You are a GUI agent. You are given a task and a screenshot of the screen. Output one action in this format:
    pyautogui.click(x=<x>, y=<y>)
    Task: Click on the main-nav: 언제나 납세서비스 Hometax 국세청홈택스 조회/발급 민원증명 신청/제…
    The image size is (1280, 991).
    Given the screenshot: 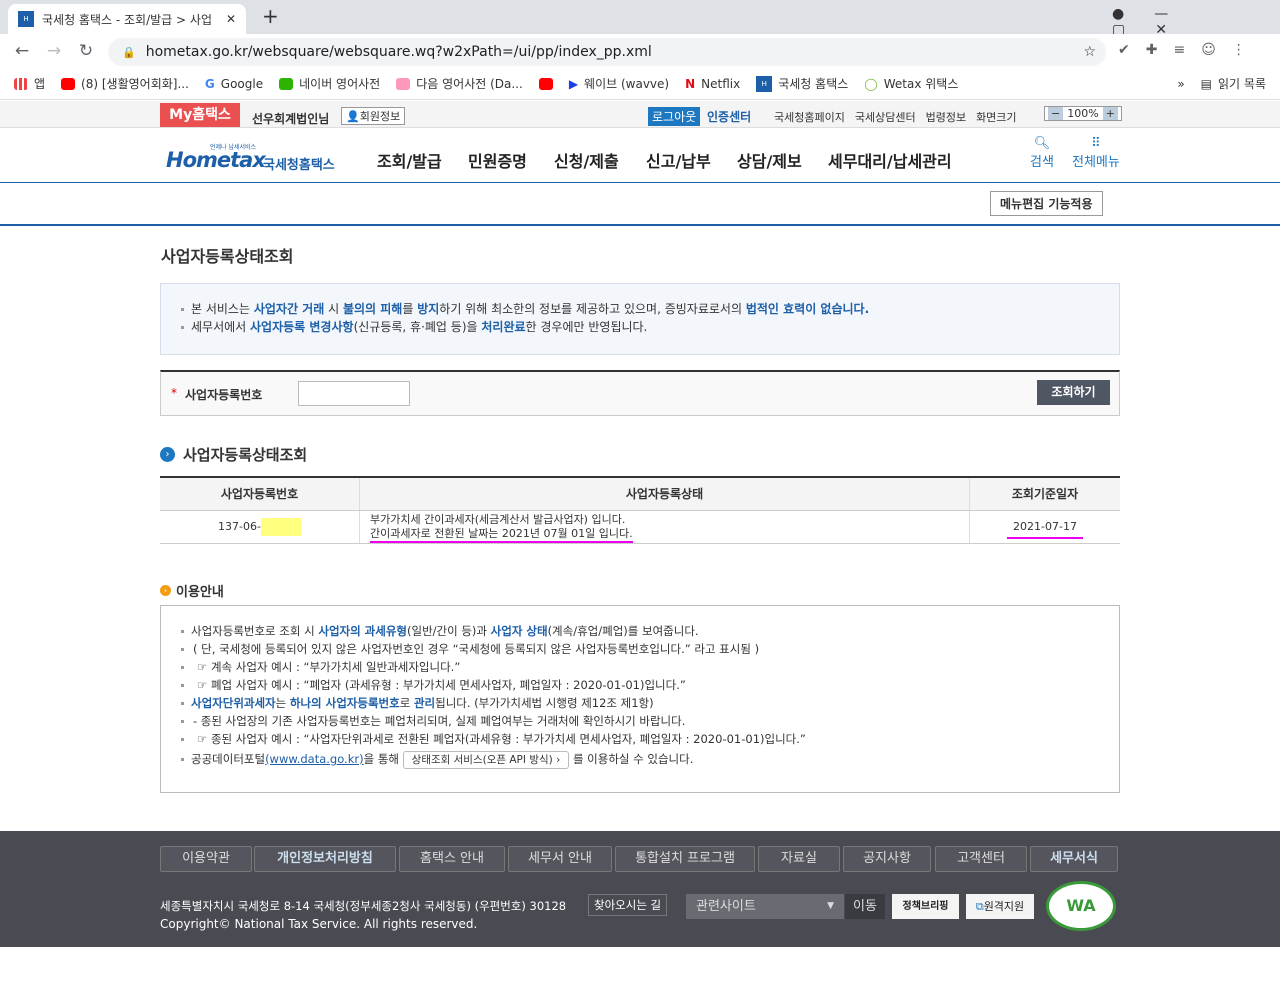 What is the action you would take?
    pyautogui.click(x=640, y=155)
    